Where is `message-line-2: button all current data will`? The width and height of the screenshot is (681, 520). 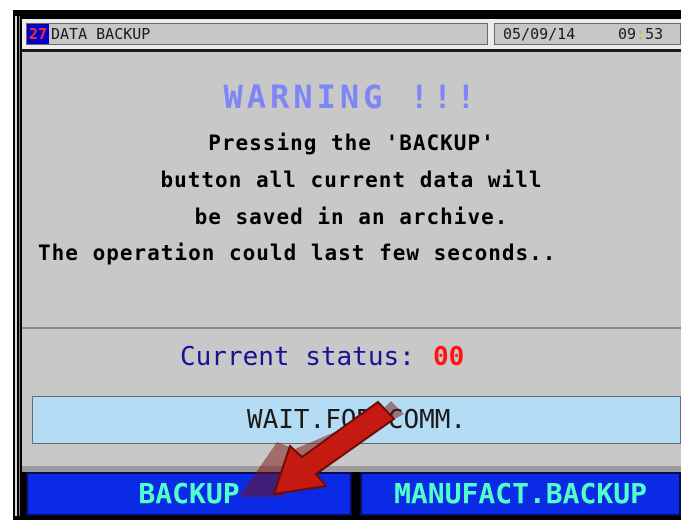 message-line-2: button all current data will is located at coordinates (351, 180).